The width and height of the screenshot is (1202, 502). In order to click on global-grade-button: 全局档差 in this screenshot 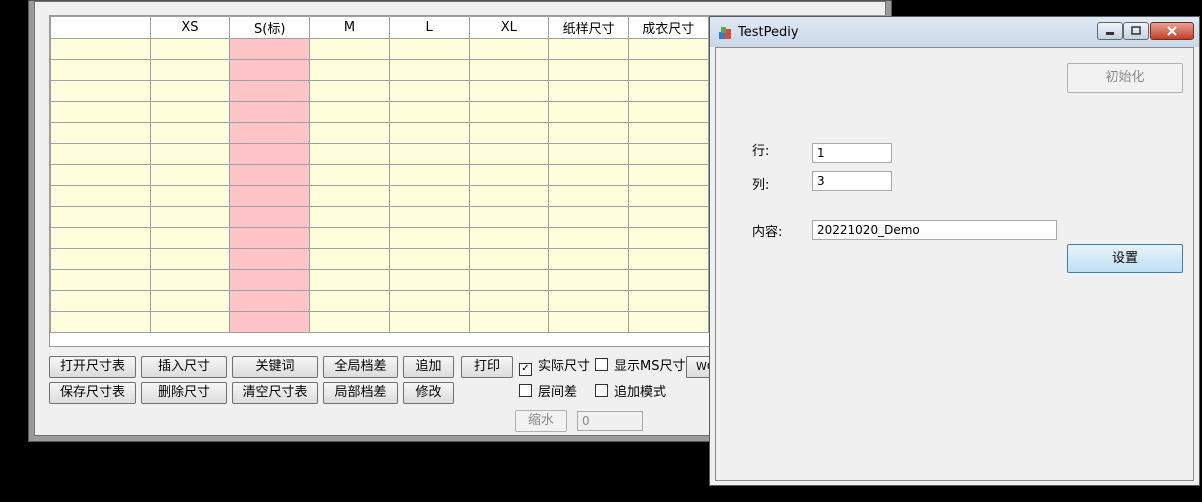, I will do `click(360, 367)`.